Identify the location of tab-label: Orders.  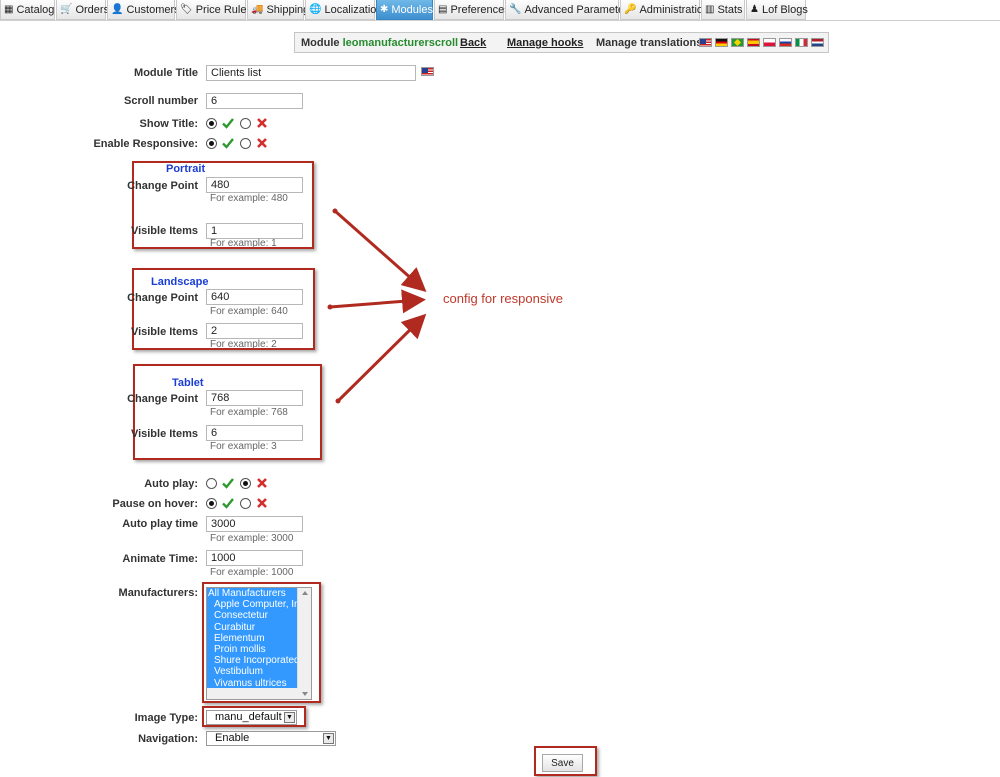
(92, 9).